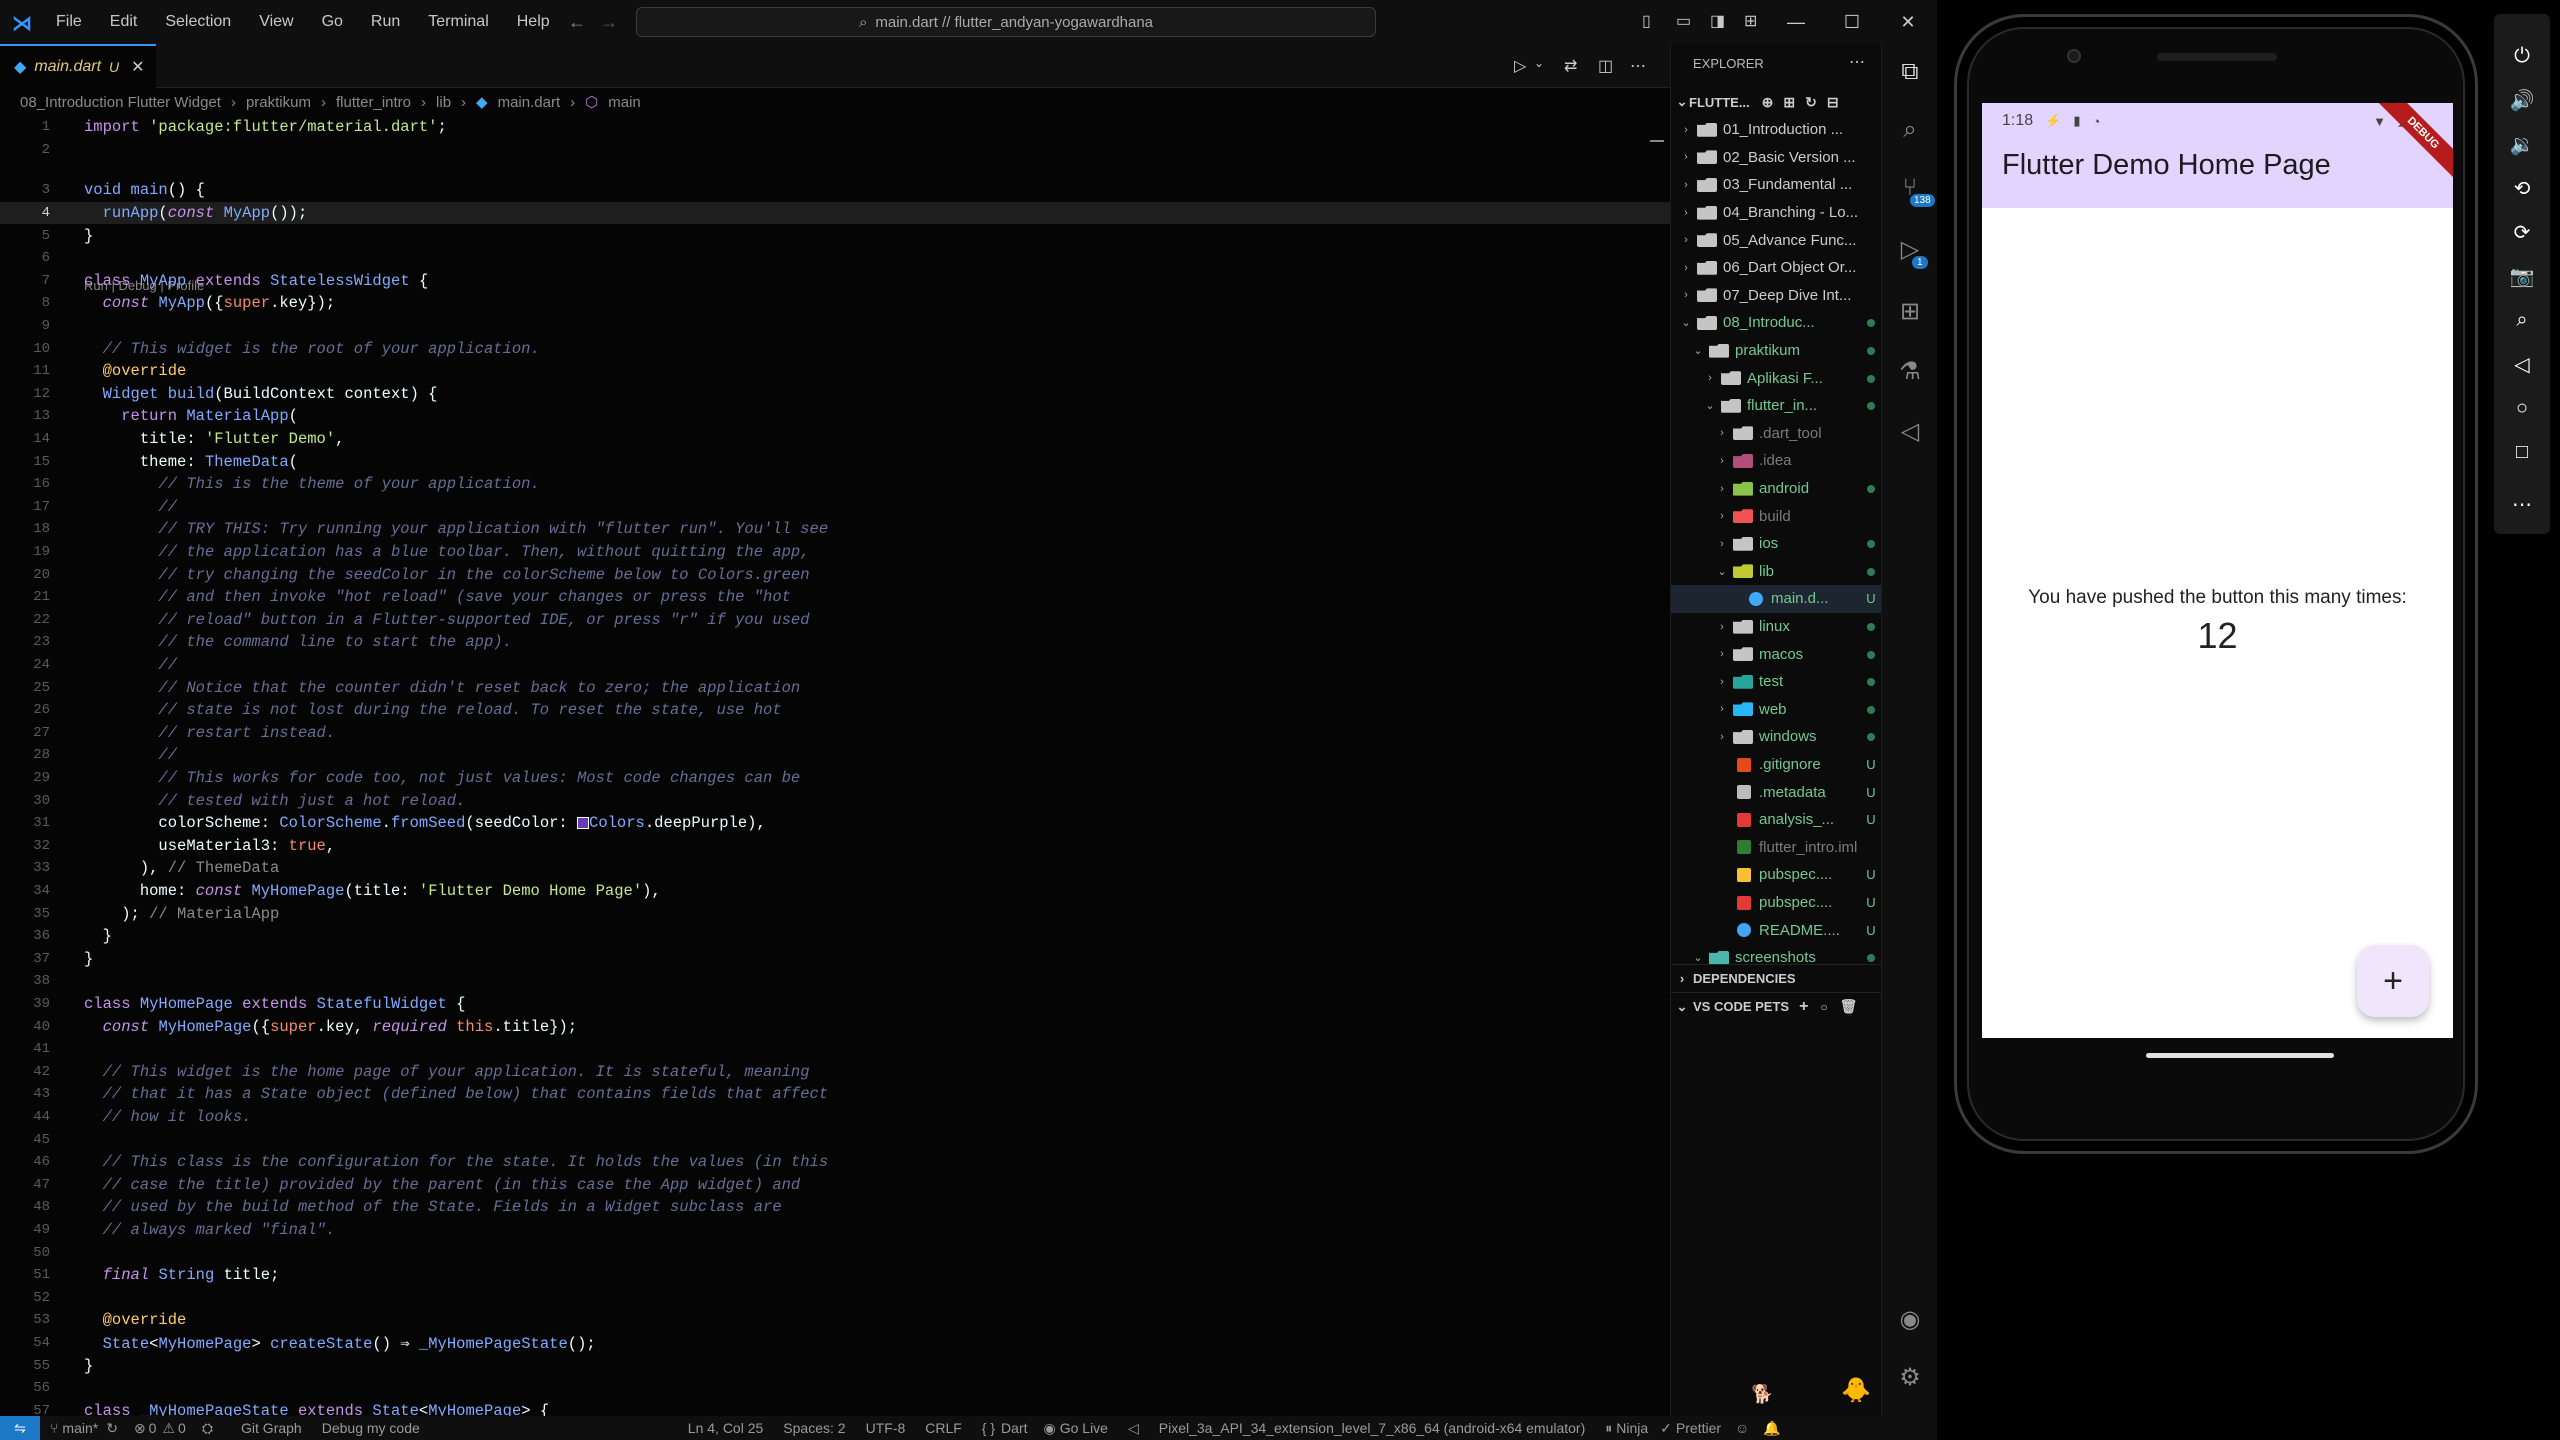  I want to click on code-line: 4 runApp(const MyApp());, so click(835, 213).